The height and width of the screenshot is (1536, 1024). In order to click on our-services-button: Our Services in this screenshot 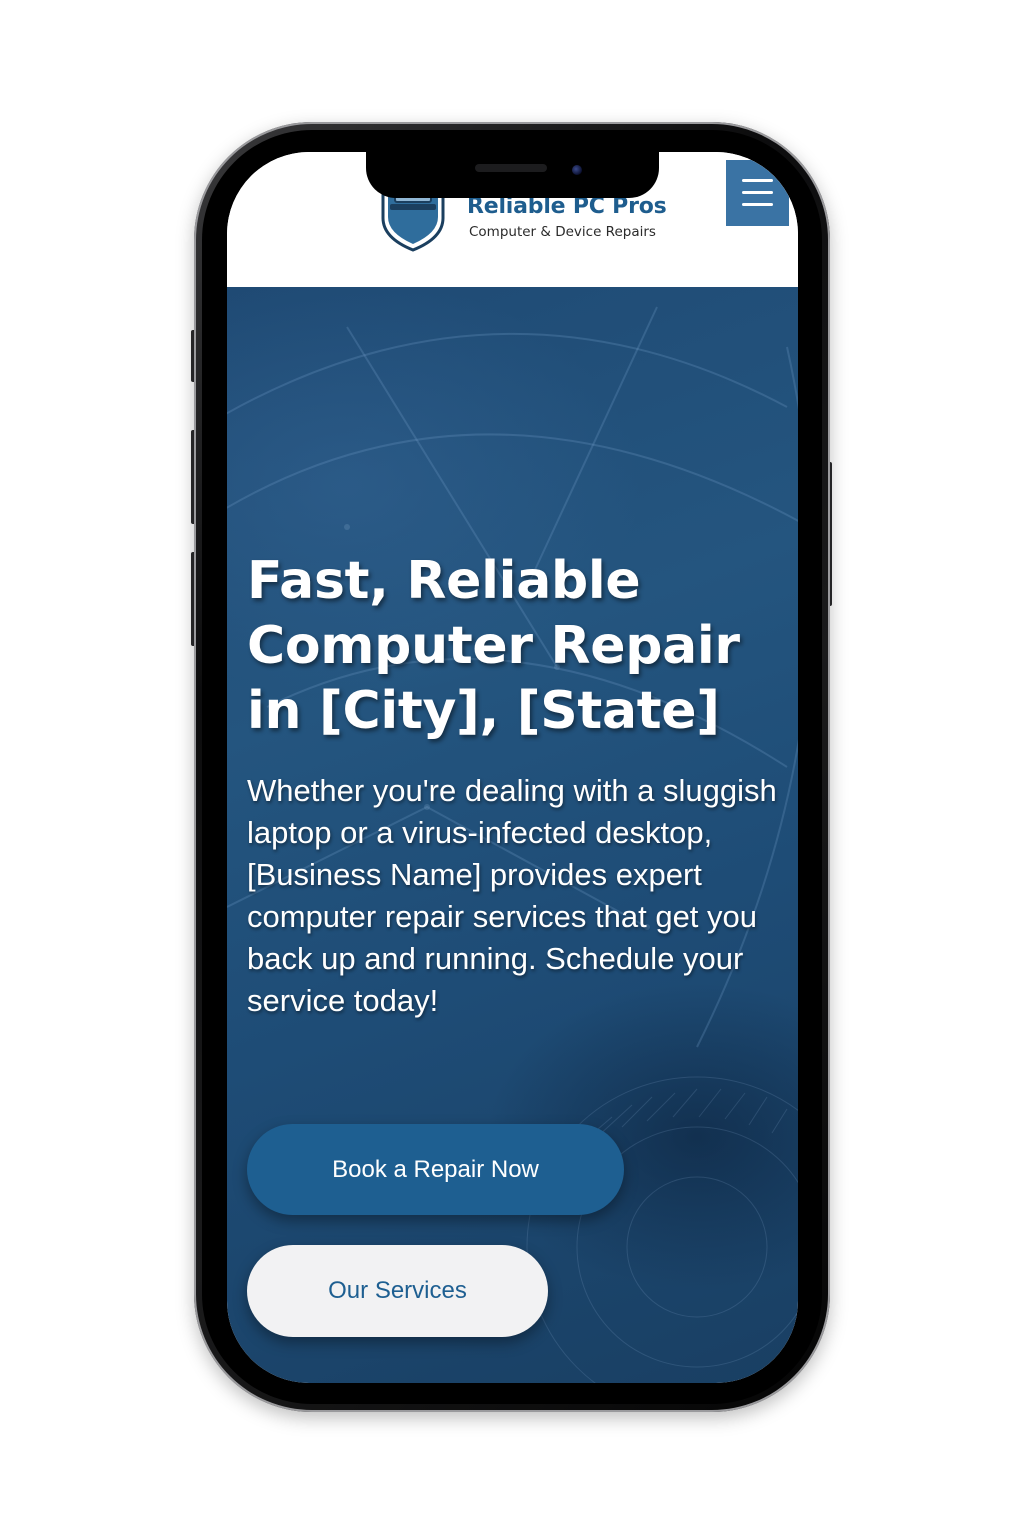, I will do `click(397, 1291)`.